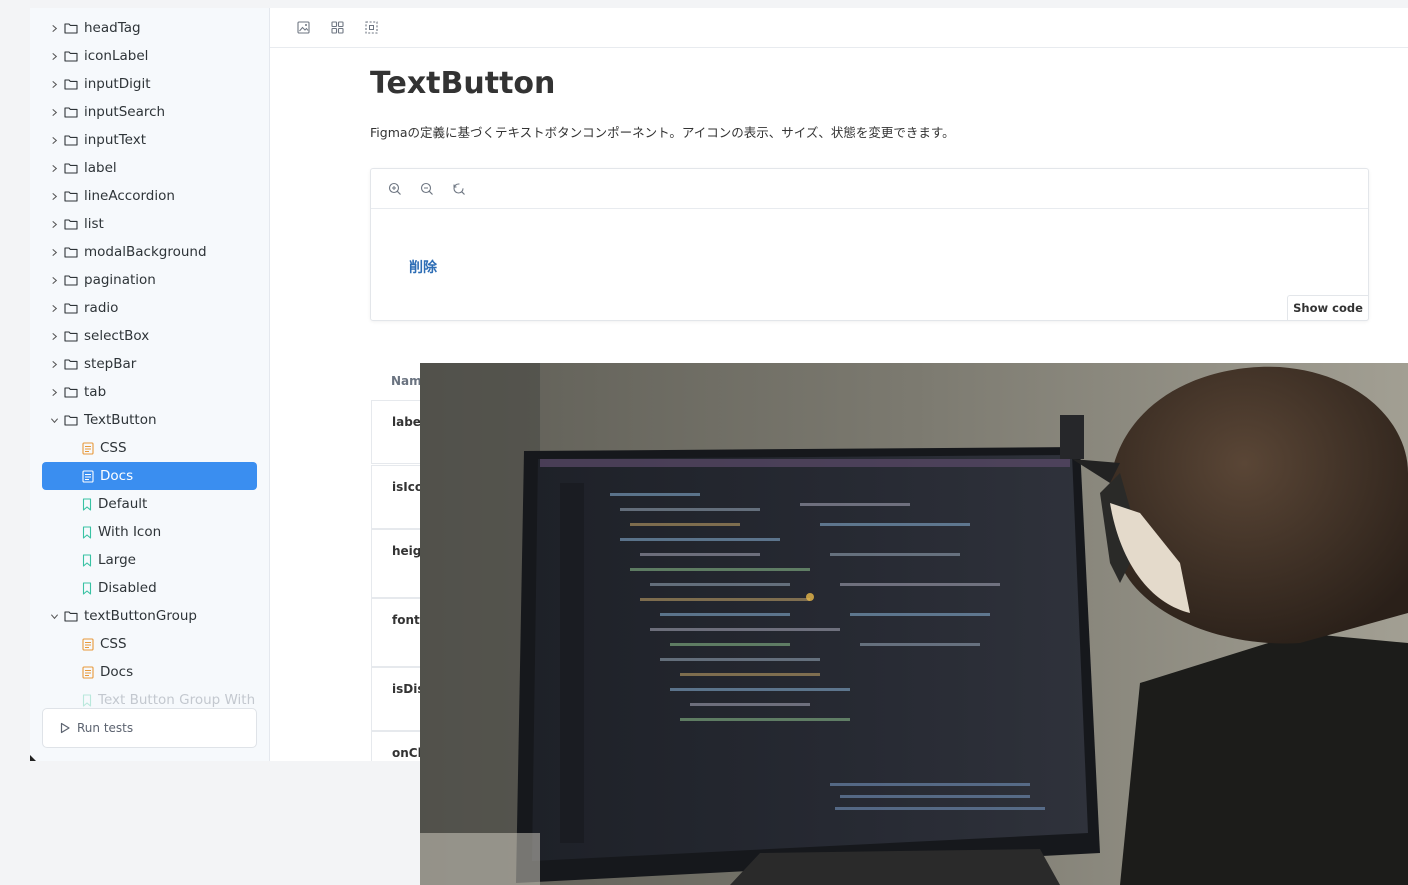  I want to click on sidebar-item-label: modalBackground, so click(145, 252).